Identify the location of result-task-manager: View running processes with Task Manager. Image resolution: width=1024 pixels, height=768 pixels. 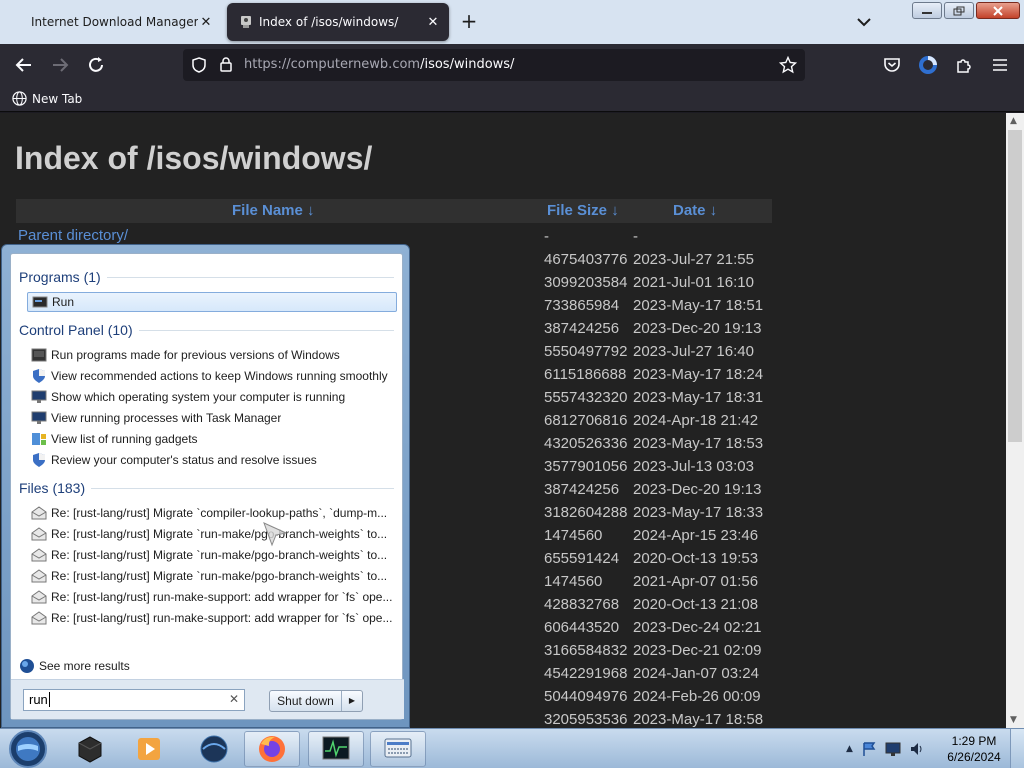
(212, 418).